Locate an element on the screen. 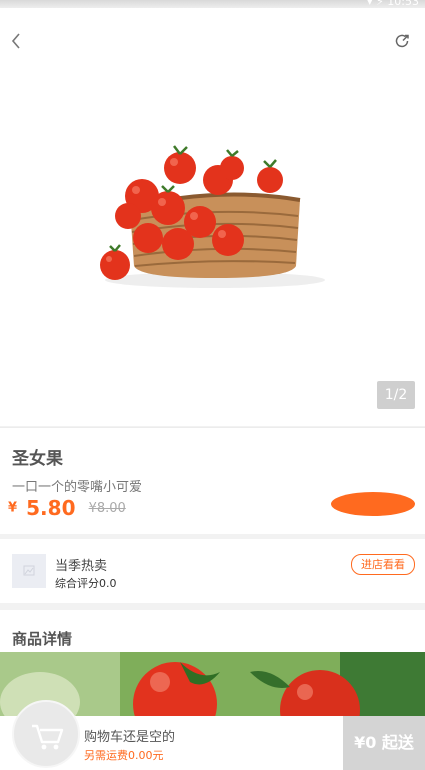  product-description: 一口一个的零嘴小可爱 is located at coordinates (77, 487).